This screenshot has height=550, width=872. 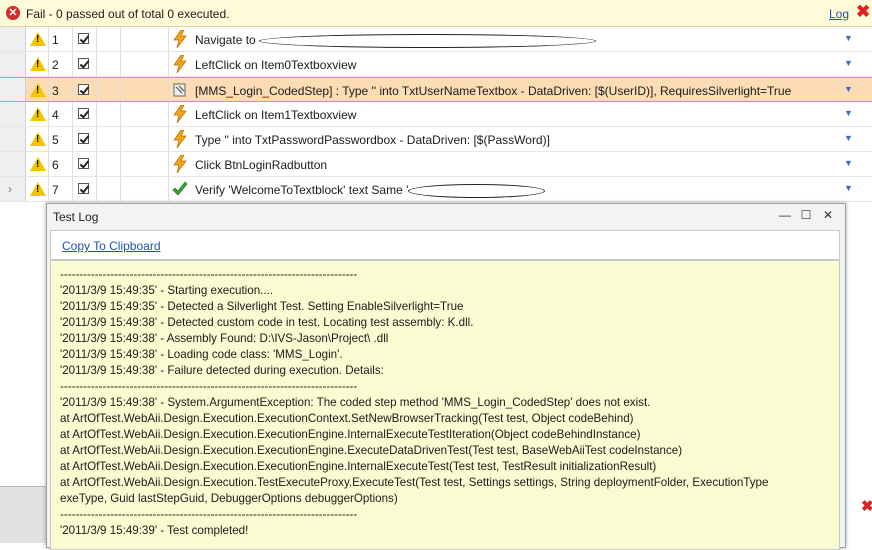 What do you see at coordinates (180, 90) in the screenshot?
I see `coded-step-icon` at bounding box center [180, 90].